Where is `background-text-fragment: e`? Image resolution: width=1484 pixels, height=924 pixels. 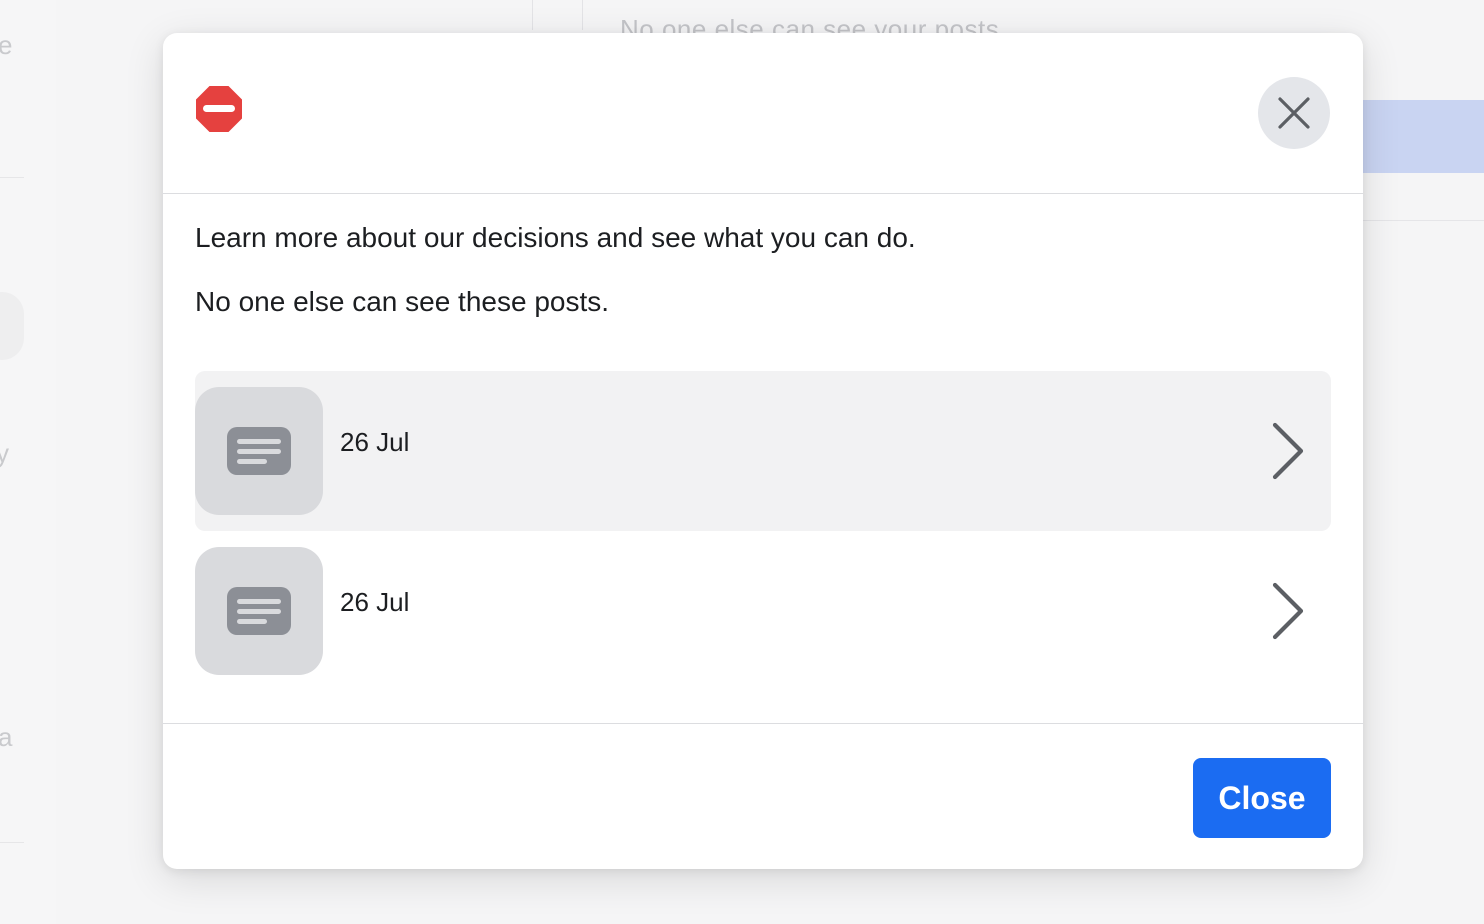
background-text-fragment: e is located at coordinates (6, 45).